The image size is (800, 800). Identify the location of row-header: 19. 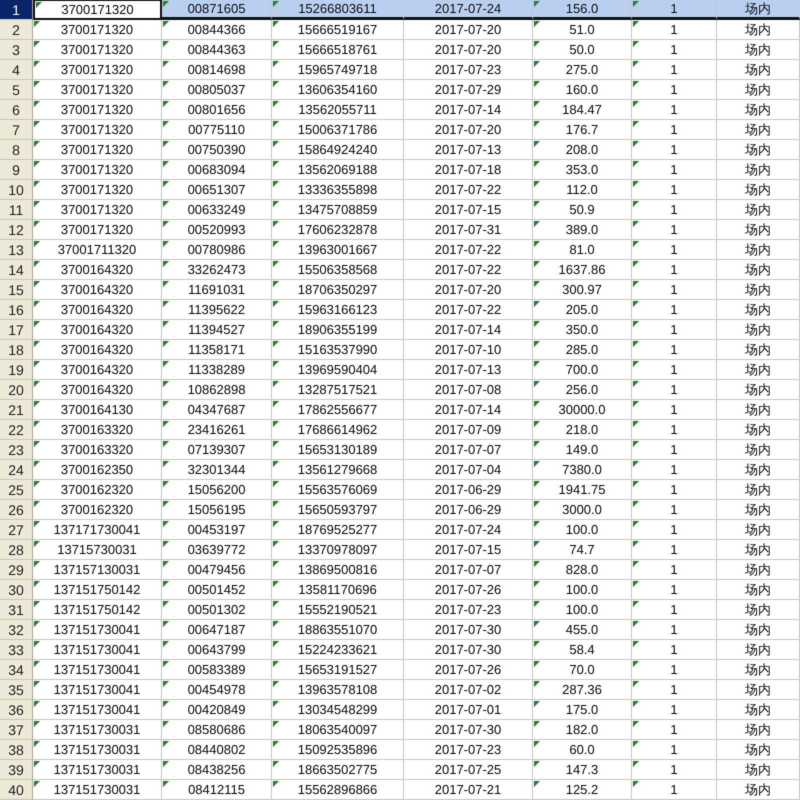
(16, 370).